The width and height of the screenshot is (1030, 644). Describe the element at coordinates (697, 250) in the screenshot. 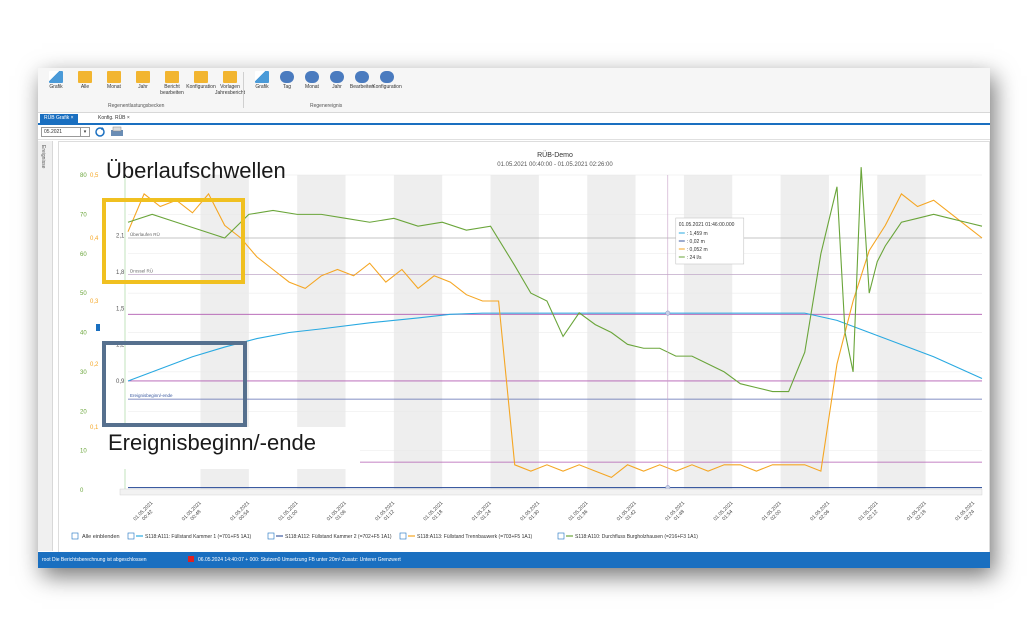

I see `cursor-tooltip-value: : 0,052 m` at that location.